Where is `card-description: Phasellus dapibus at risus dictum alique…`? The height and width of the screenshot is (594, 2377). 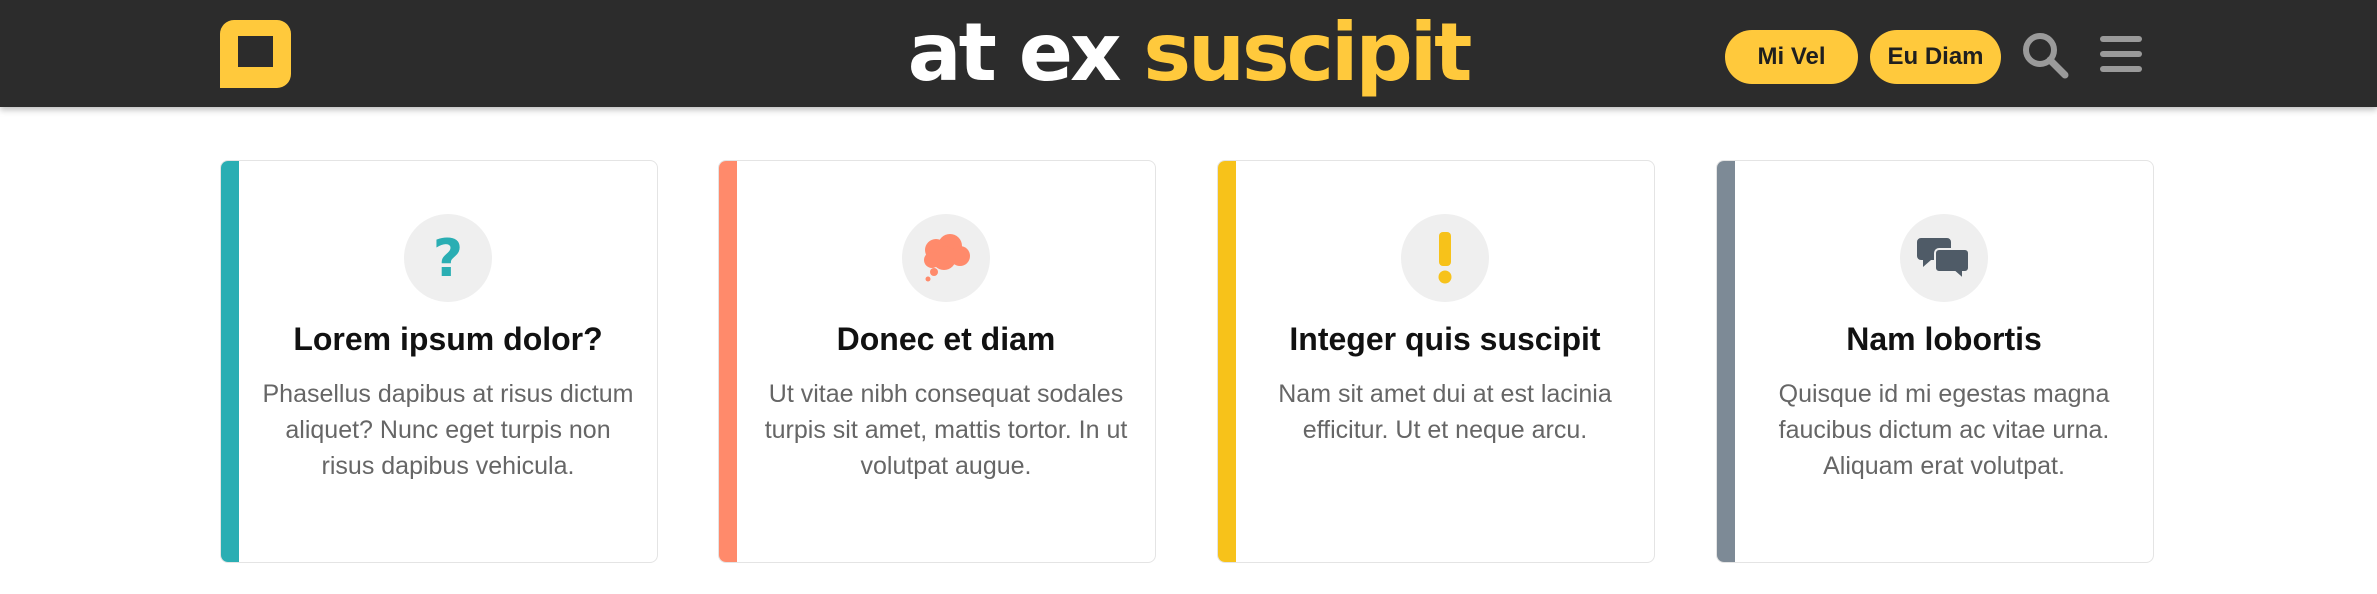 card-description: Phasellus dapibus at risus dictum alique… is located at coordinates (448, 430).